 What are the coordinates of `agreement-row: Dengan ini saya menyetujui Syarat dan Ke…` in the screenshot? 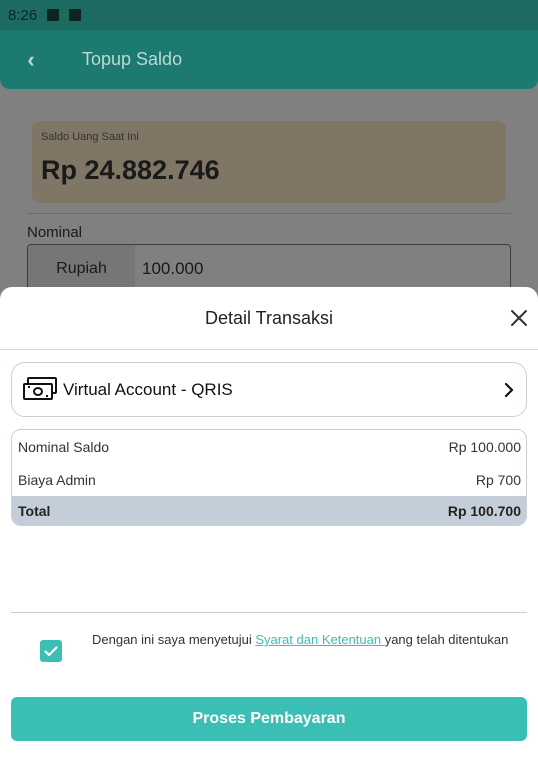 It's located at (275, 647).